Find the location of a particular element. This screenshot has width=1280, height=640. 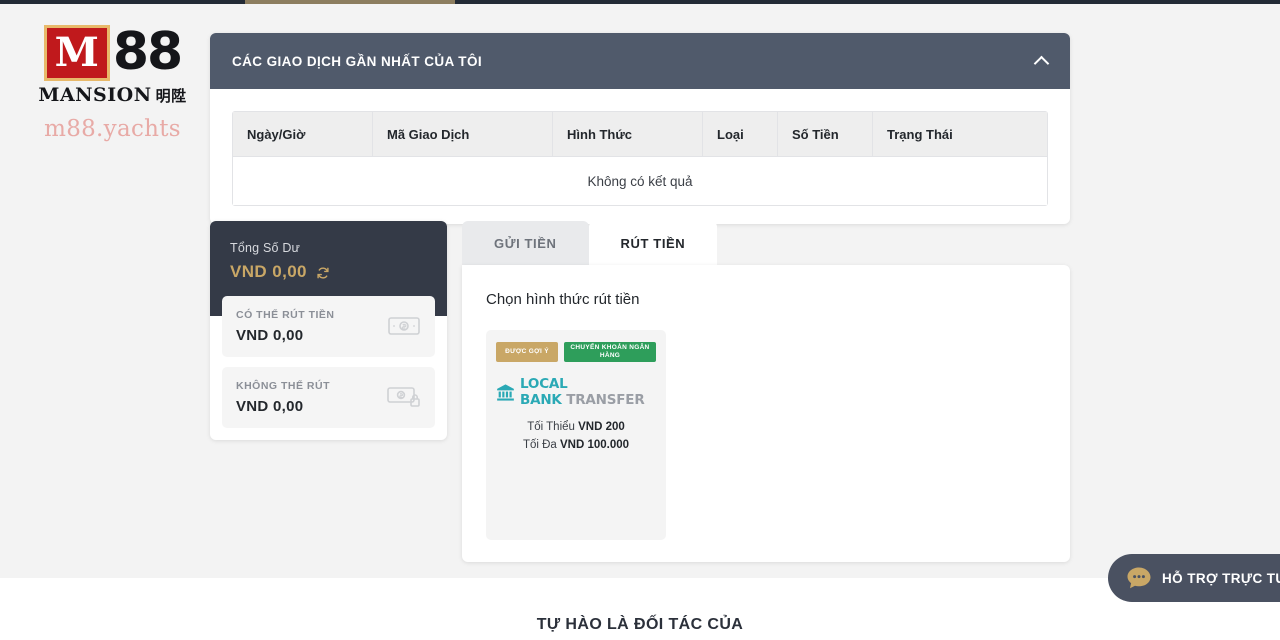

tab-withdraw: RÚT TIỀN is located at coordinates (653, 244).